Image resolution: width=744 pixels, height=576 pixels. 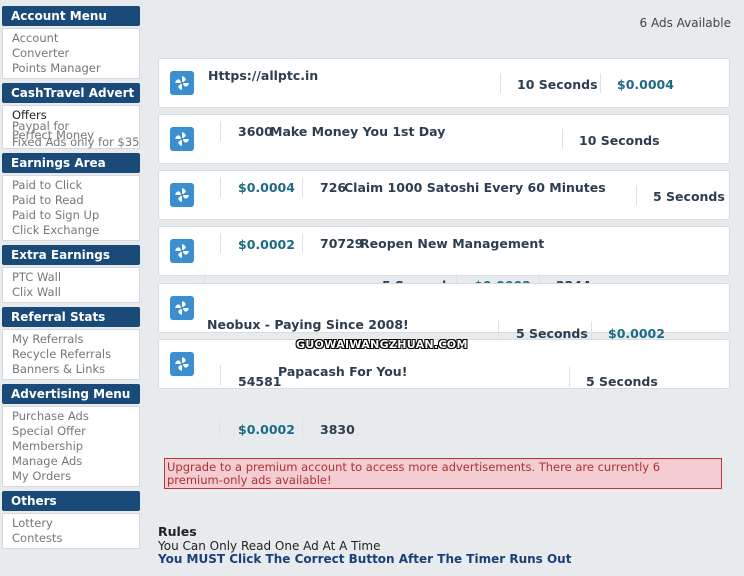 What do you see at coordinates (75, 523) in the screenshot?
I see `sidebar-item-lottery: Lottery` at bounding box center [75, 523].